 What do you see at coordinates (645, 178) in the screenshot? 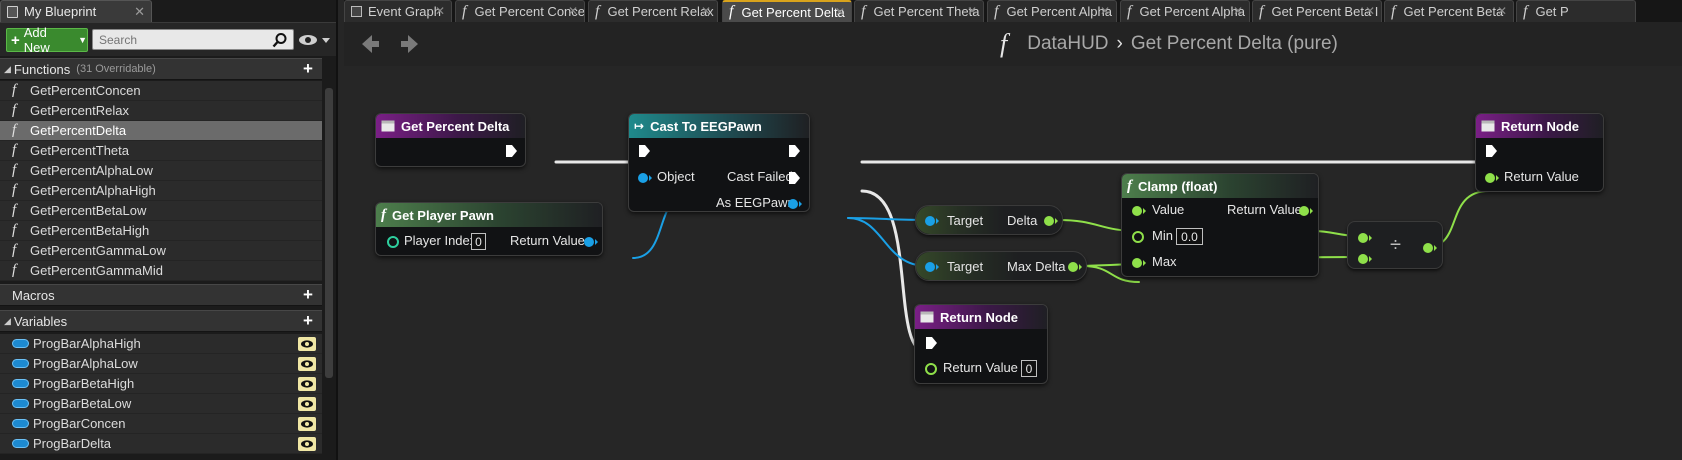
I see `object-in-pin` at bounding box center [645, 178].